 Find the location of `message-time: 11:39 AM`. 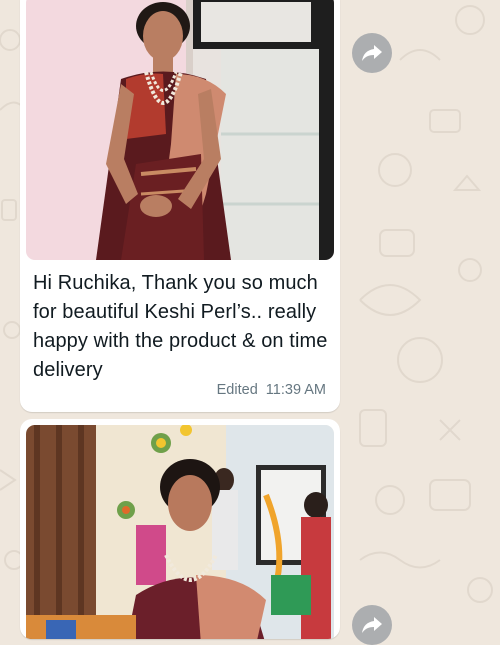

message-time: 11:39 AM is located at coordinates (295, 390).